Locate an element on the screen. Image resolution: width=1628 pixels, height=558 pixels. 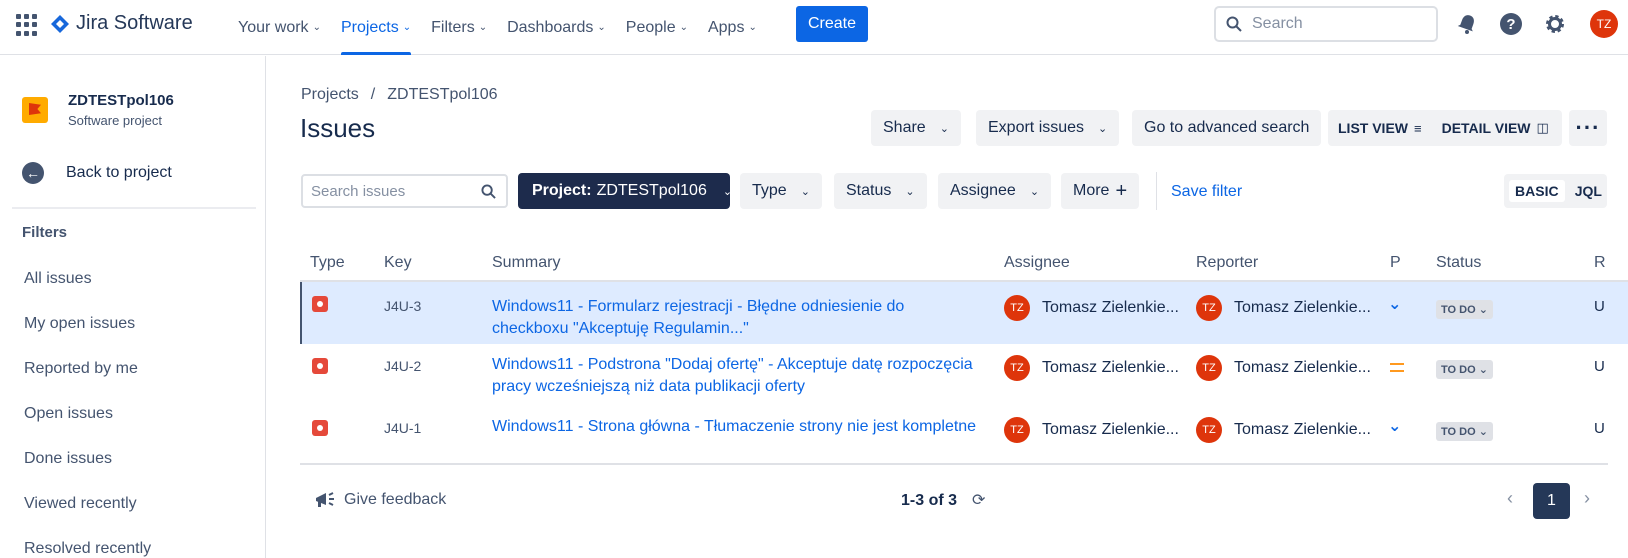
list-view-button: LIST VIEW ≡ is located at coordinates (1380, 128).